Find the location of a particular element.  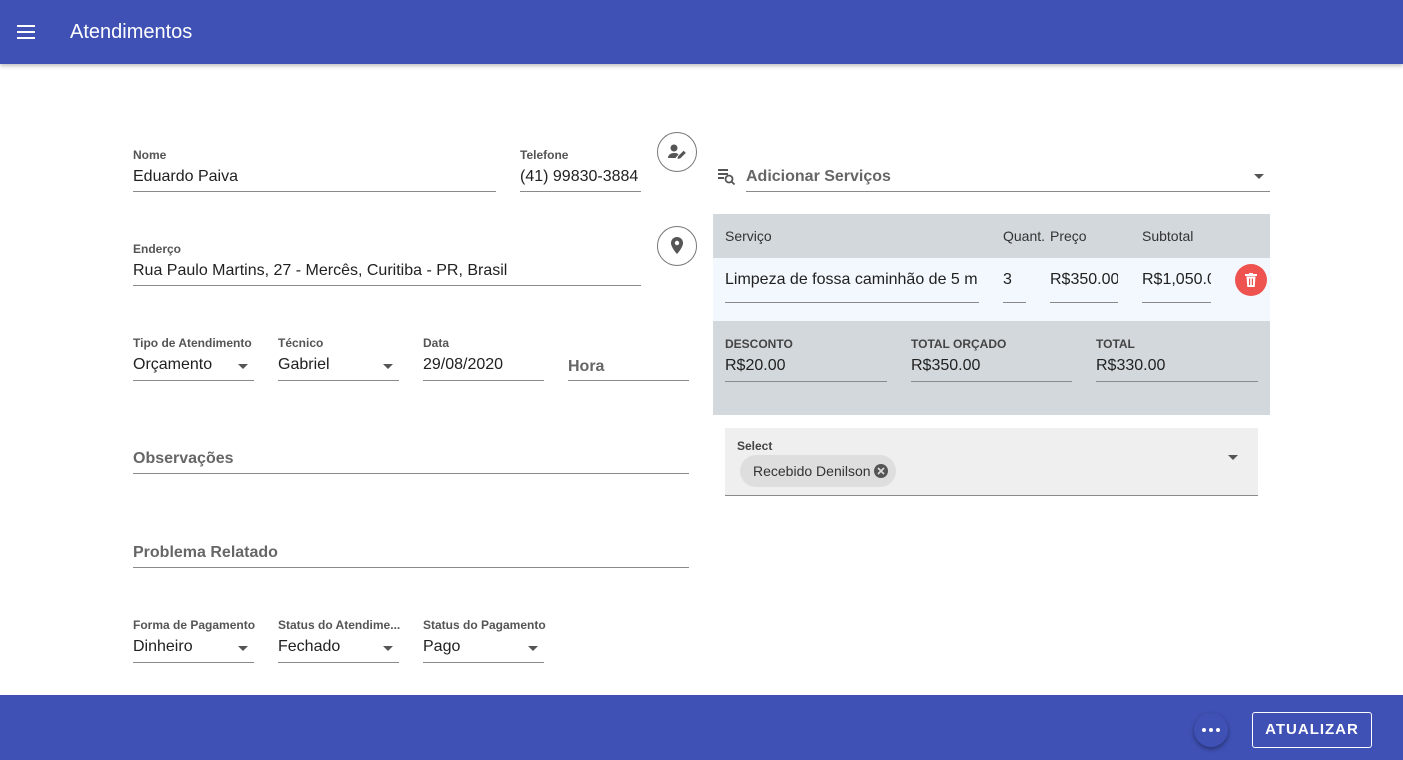

observacoes-field: Observações is located at coordinates (411, 451).